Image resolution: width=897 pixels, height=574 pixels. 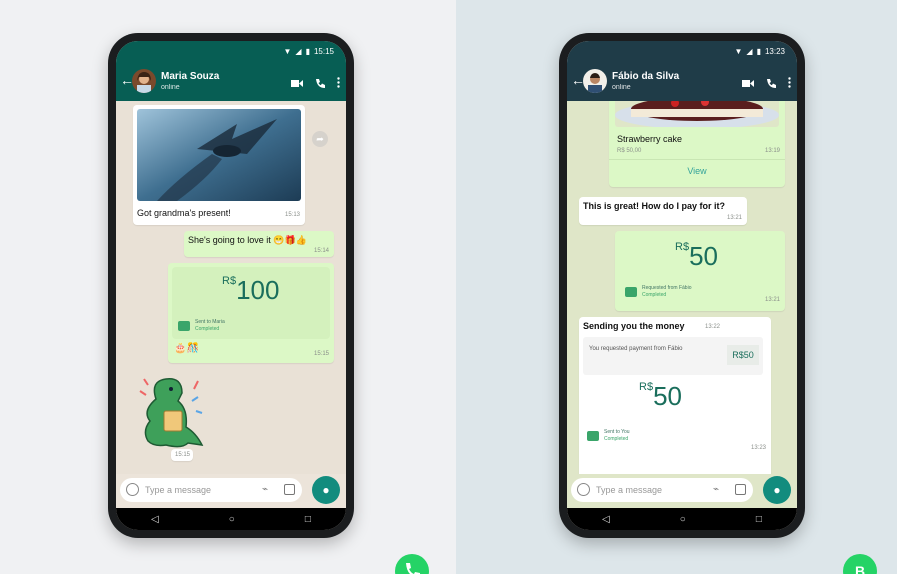 I want to click on request-line-2: Completed, so click(x=654, y=295).